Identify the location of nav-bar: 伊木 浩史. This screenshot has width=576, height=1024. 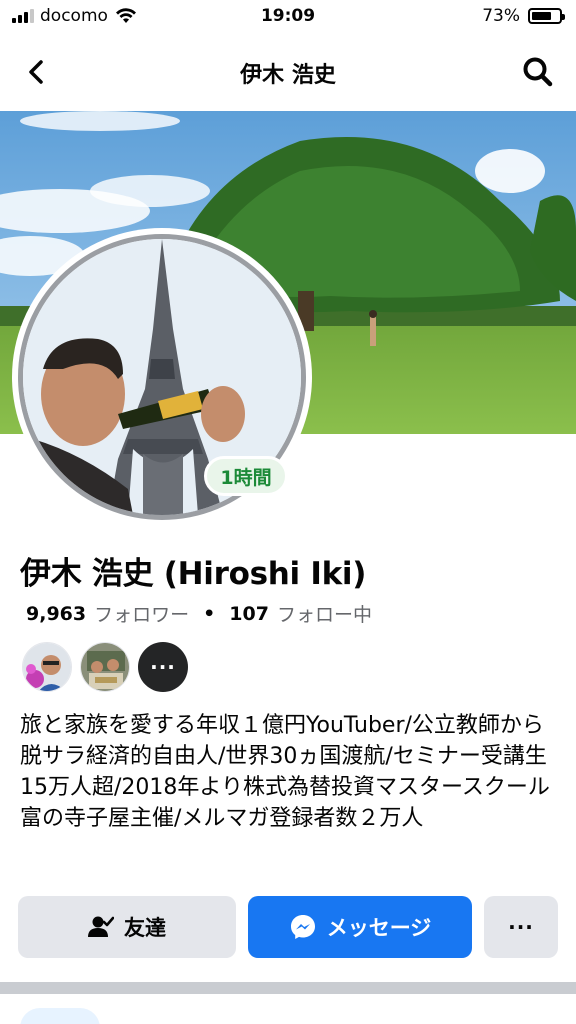
(288, 71).